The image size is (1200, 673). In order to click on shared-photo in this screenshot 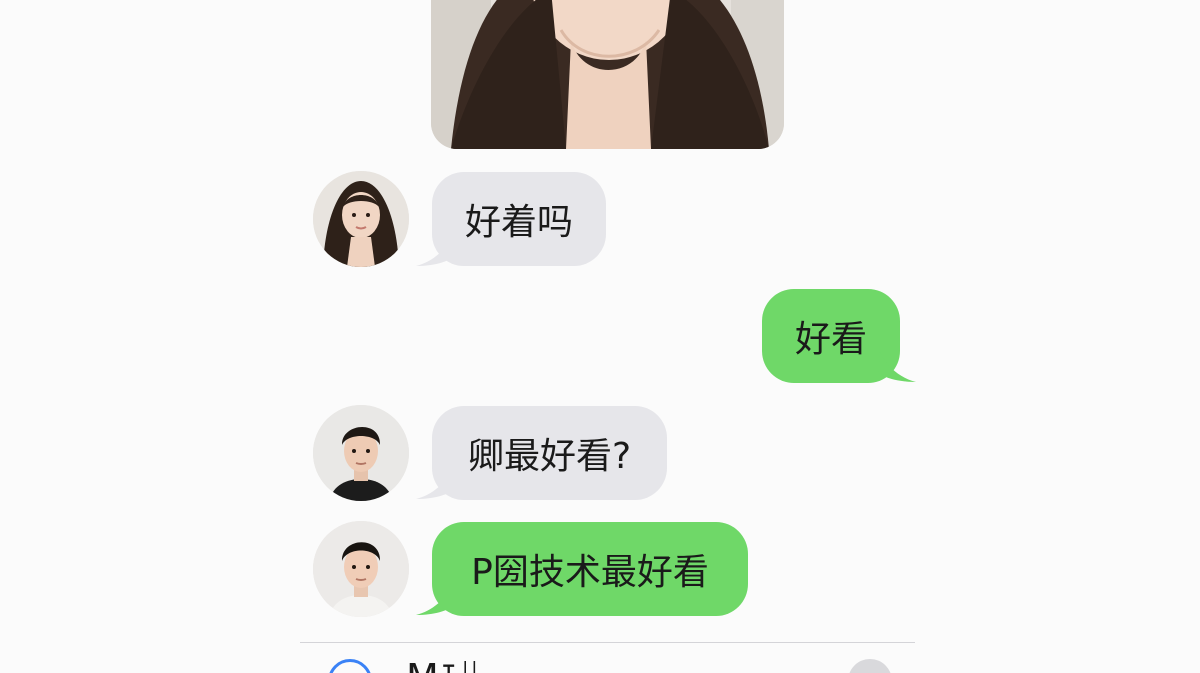, I will do `click(607, 74)`.